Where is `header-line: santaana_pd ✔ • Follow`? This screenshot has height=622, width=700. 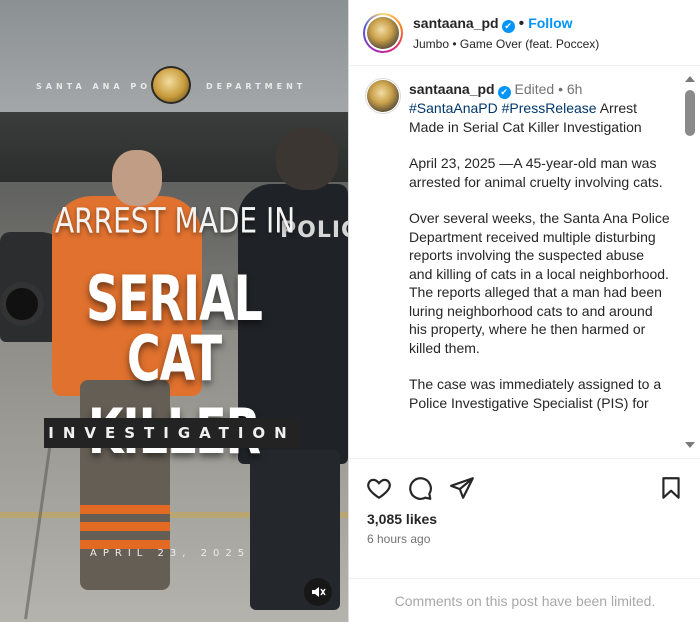
header-line: santaana_pd ✔ • Follow is located at coordinates (493, 24).